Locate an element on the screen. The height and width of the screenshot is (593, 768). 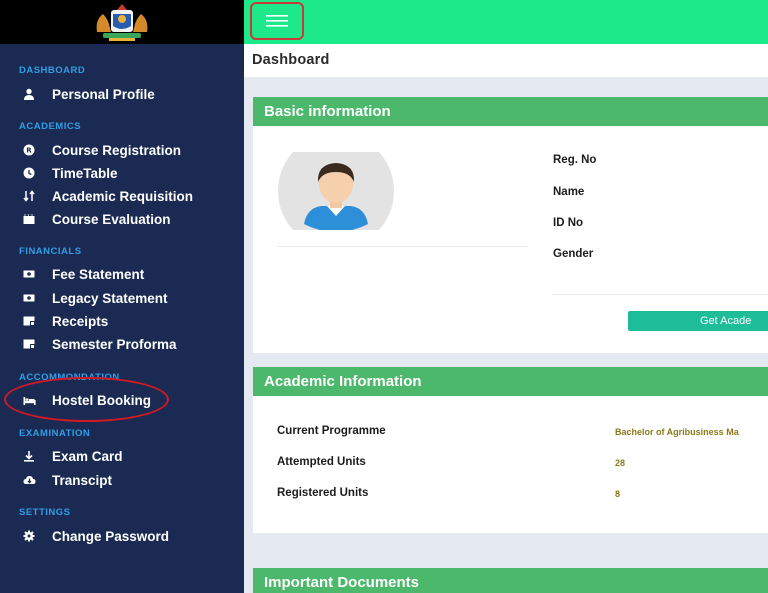
gender-label: Gender is located at coordinates (573, 254).